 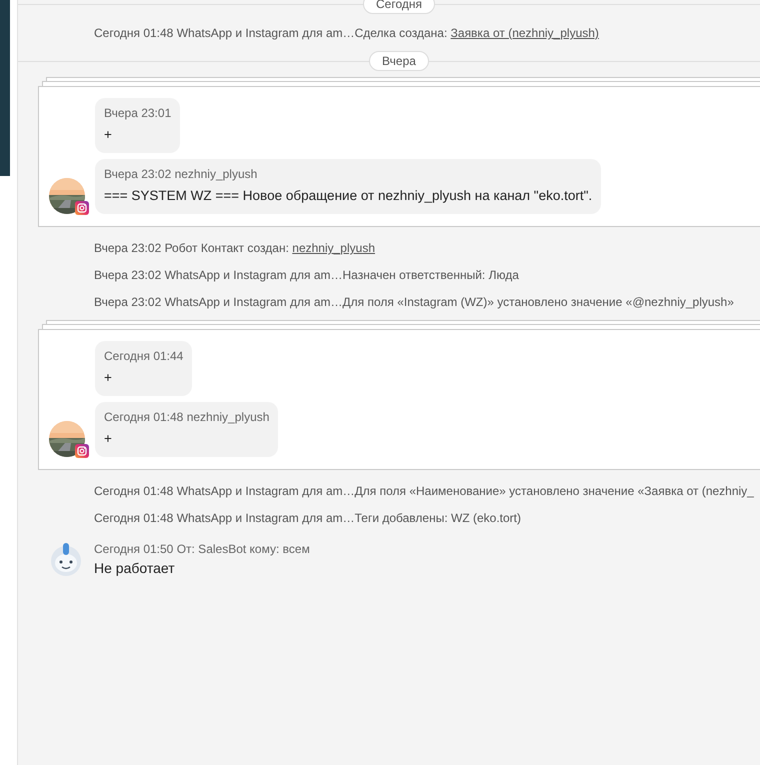 I want to click on message-header: Сегодня 01:50 От: SalesBot кому: всем, so click(x=202, y=549).